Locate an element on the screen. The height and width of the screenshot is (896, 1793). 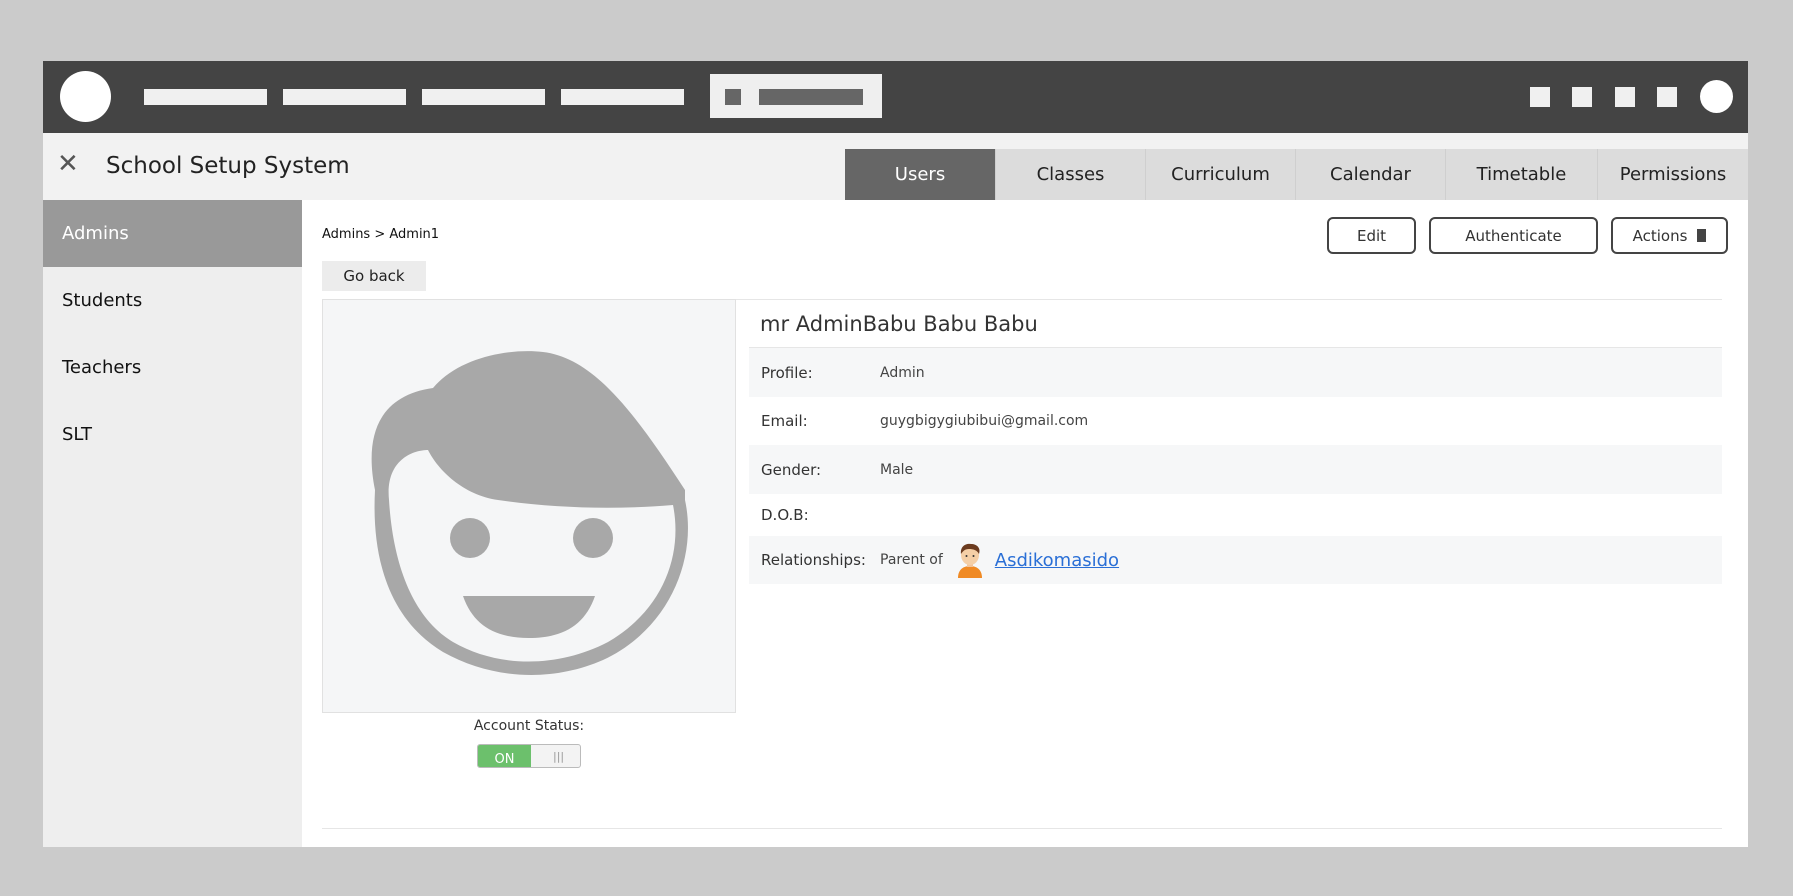
profile-value: Admin is located at coordinates (902, 372).